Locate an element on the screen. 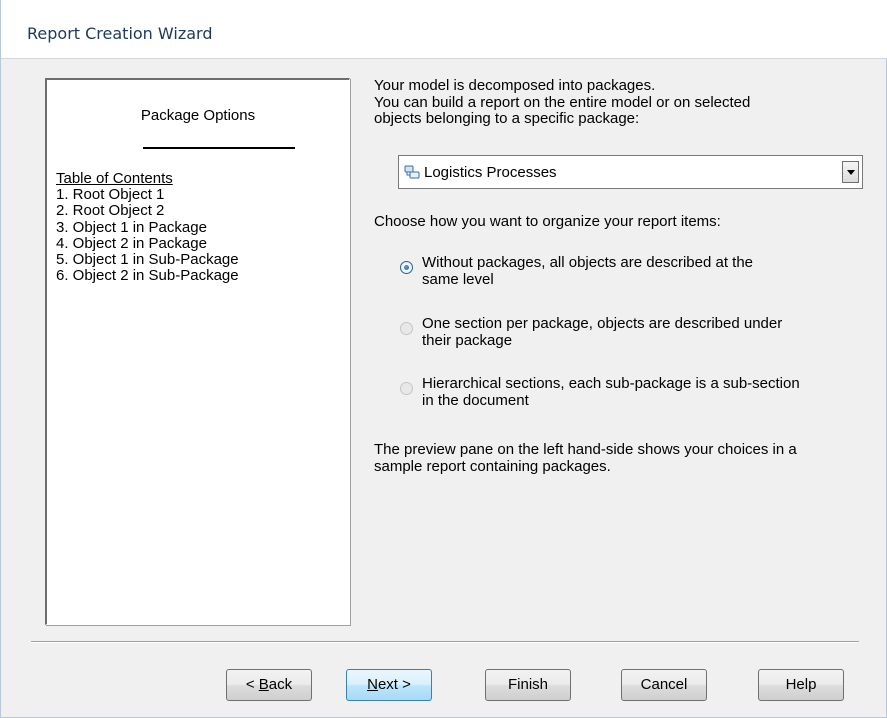 The image size is (887, 718). toc-item: 1. Root Object 1 is located at coordinates (110, 195).